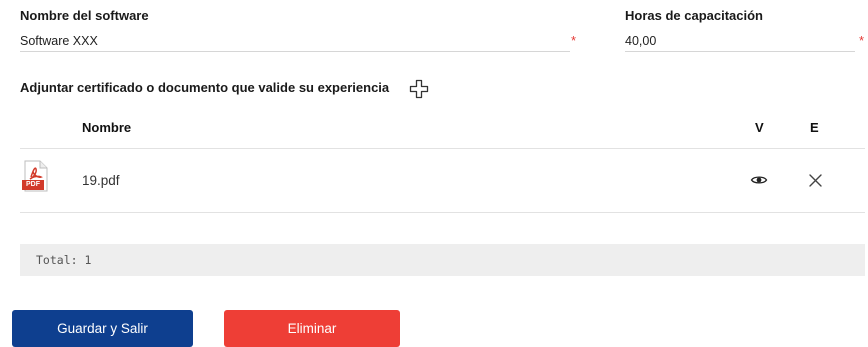 The width and height of the screenshot is (868, 347). What do you see at coordinates (815, 180) in the screenshot?
I see `close-icon` at bounding box center [815, 180].